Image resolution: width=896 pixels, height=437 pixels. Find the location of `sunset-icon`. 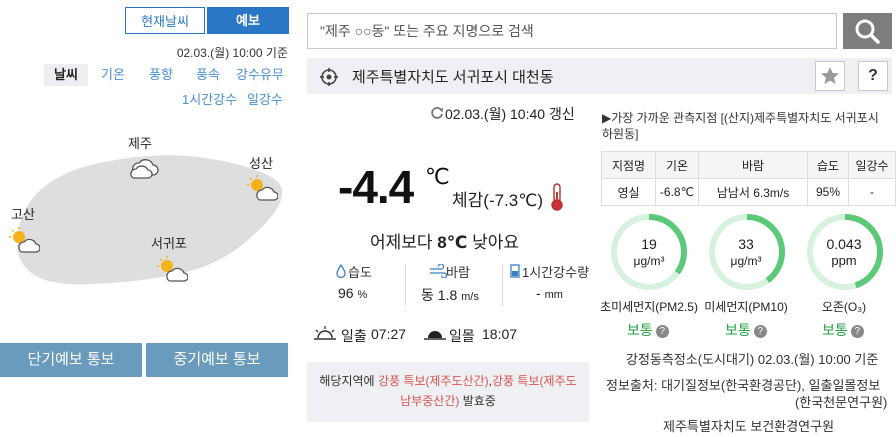

sunset-icon is located at coordinates (435, 335).